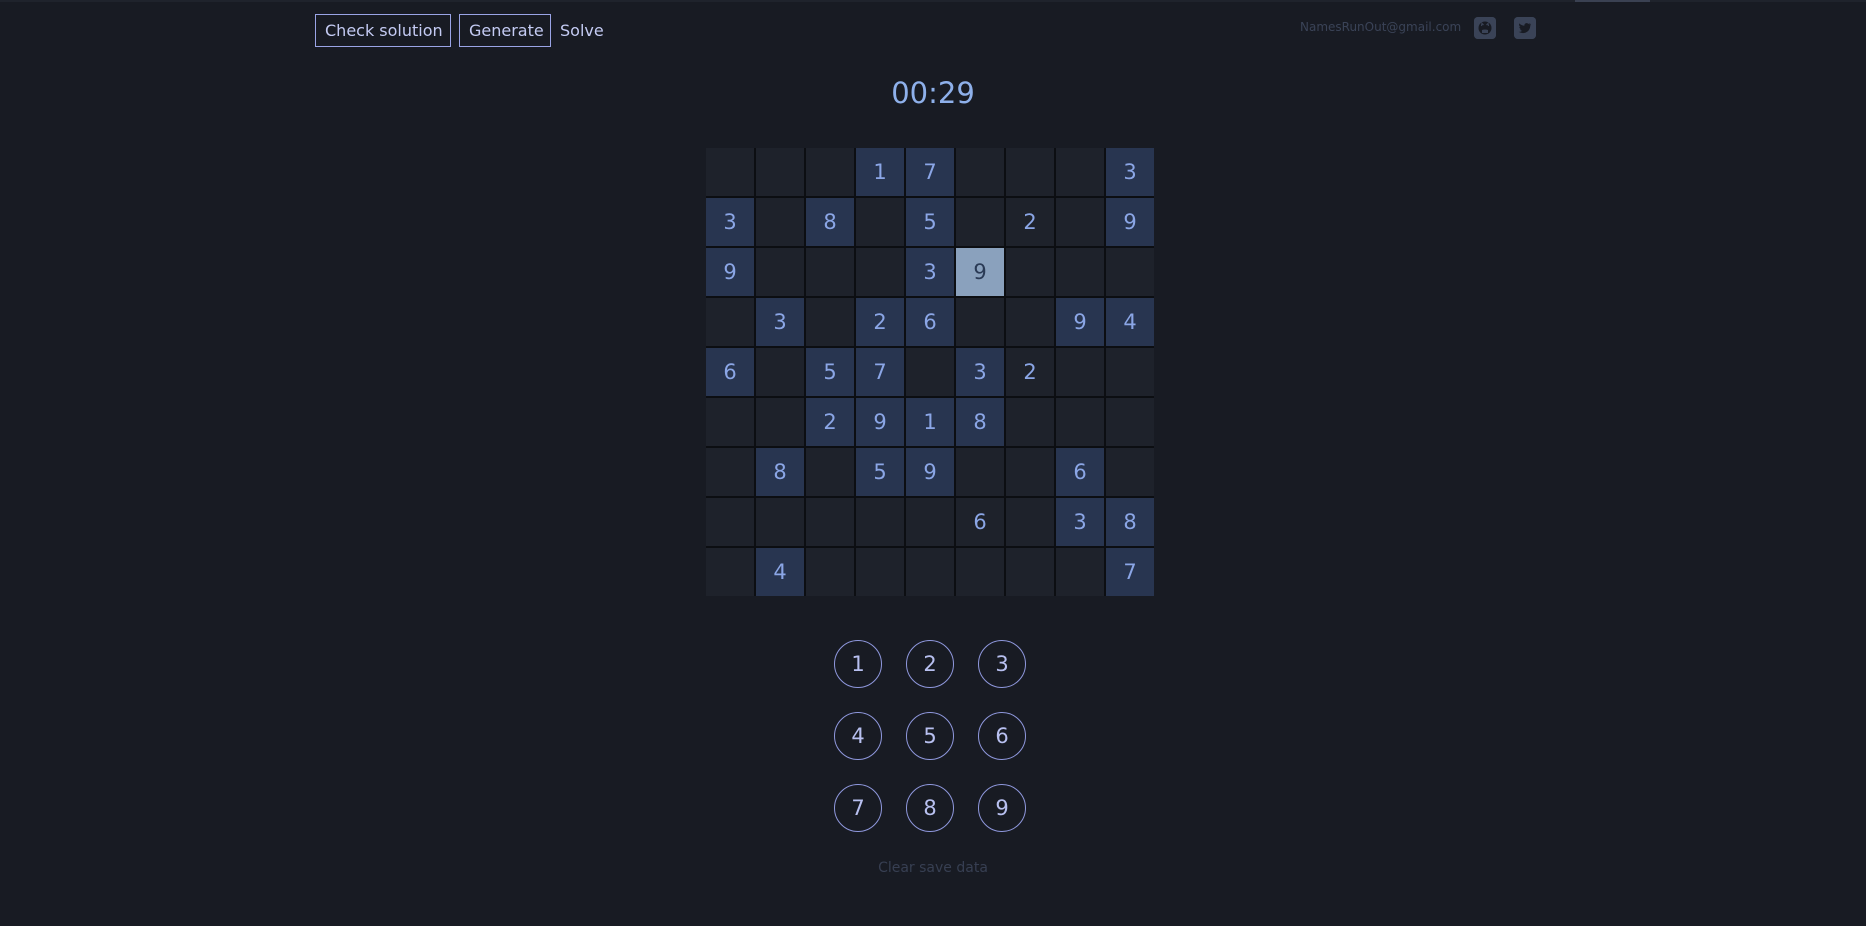 This screenshot has width=1866, height=926. What do you see at coordinates (1525, 28) in the screenshot?
I see `twitter-icon` at bounding box center [1525, 28].